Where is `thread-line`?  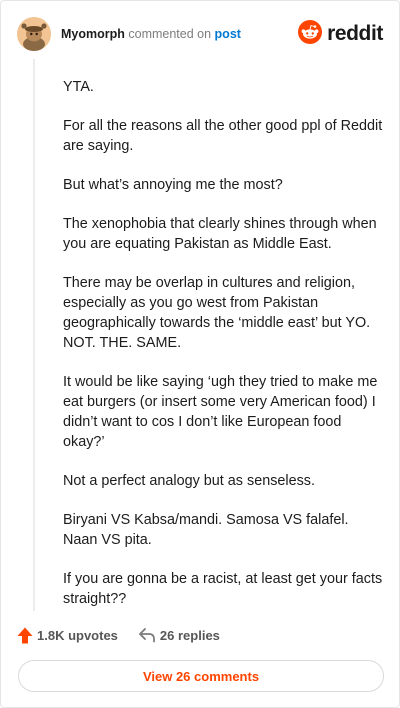 thread-line is located at coordinates (34, 335).